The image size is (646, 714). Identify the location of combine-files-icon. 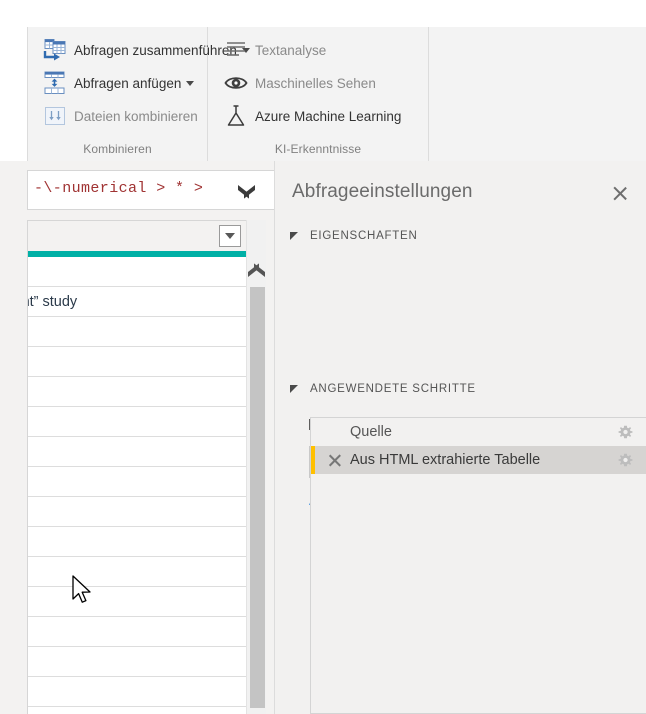
(55, 116).